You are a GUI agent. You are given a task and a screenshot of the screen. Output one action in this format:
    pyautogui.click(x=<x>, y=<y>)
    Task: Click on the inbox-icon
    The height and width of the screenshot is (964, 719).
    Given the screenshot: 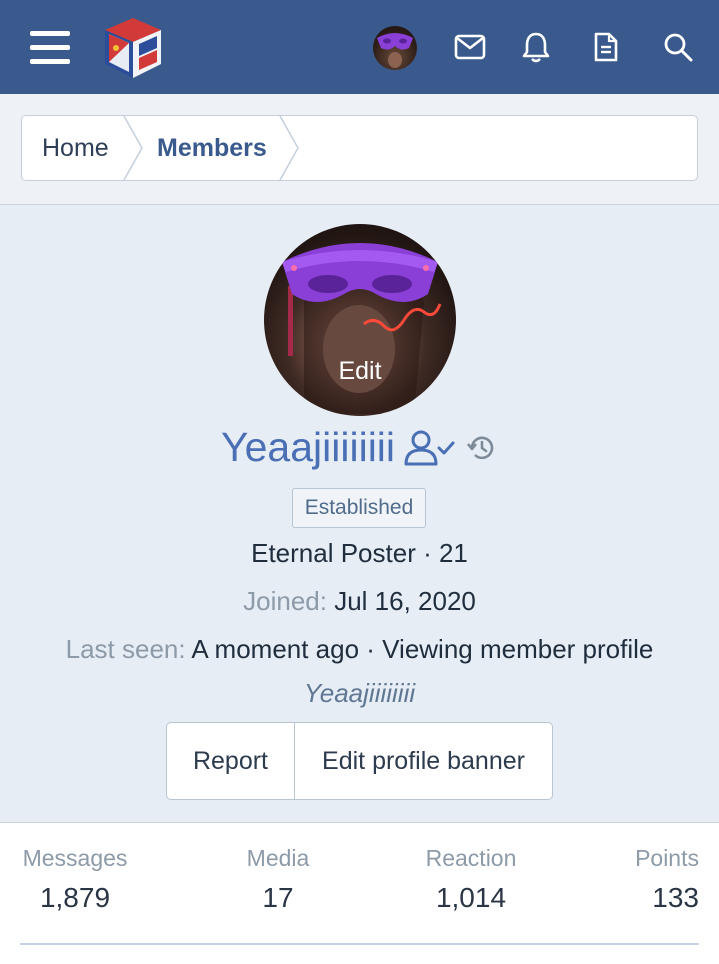 What is the action you would take?
    pyautogui.click(x=470, y=47)
    